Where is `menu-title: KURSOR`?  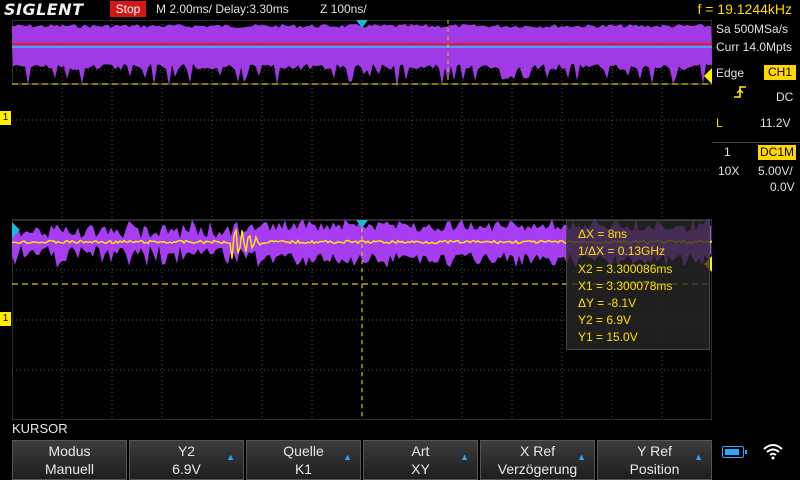 menu-title: KURSOR is located at coordinates (40, 428).